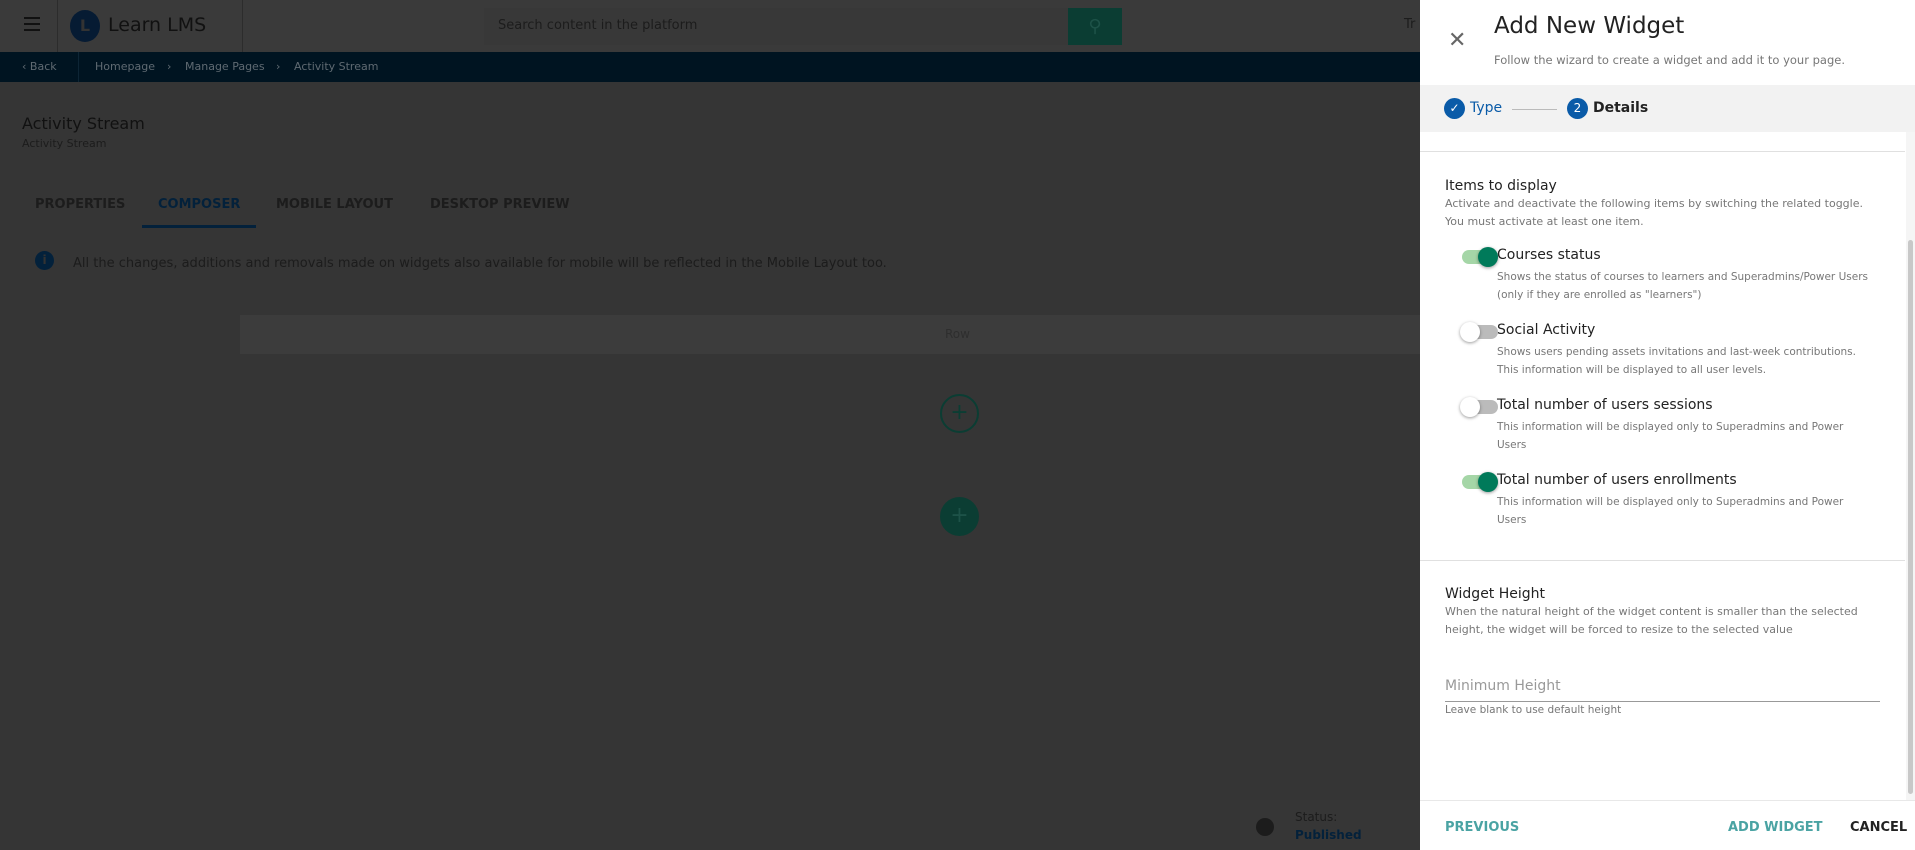 Image resolution: width=1915 pixels, height=850 pixels. I want to click on users-enrollments-toggle, so click(1480, 482).